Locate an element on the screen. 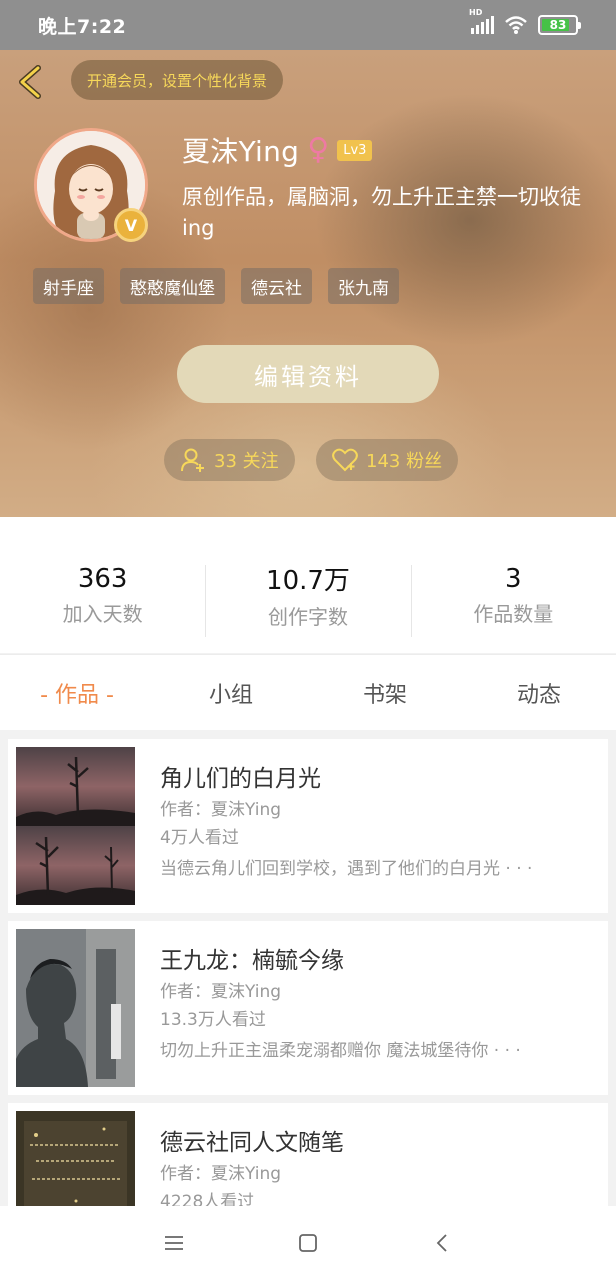  home-button is located at coordinates (308, 1243).